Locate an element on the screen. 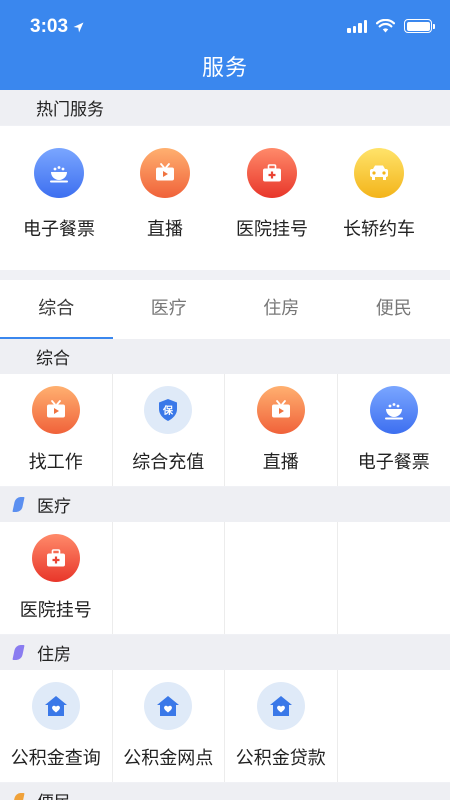 The height and width of the screenshot is (800, 450). service-meal-ticket: 电子餐票 is located at coordinates (394, 430).